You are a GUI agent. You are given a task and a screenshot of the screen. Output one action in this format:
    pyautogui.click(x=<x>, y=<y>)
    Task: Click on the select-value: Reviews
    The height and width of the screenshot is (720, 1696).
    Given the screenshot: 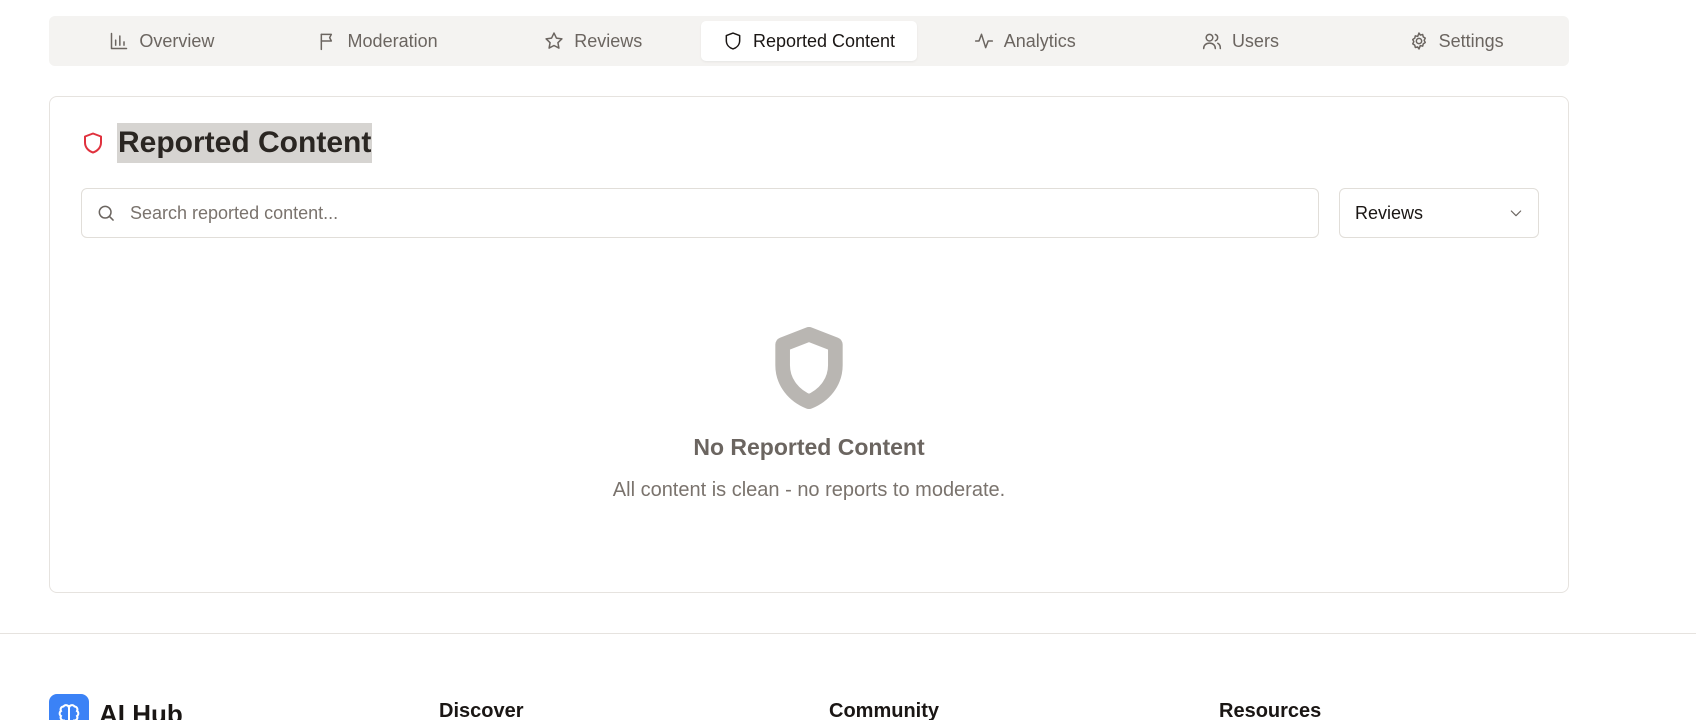 What is the action you would take?
    pyautogui.click(x=1389, y=212)
    